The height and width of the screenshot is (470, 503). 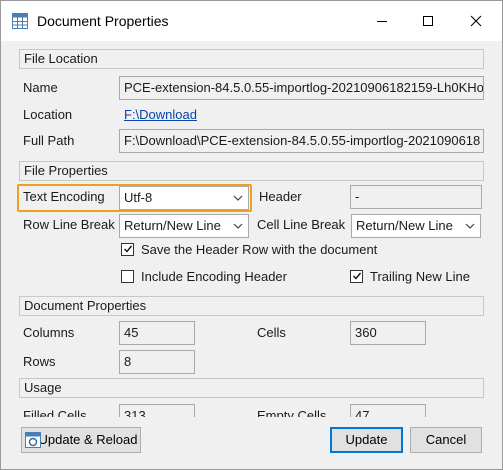 What do you see at coordinates (271, 332) in the screenshot?
I see `cells-label: Cells` at bounding box center [271, 332].